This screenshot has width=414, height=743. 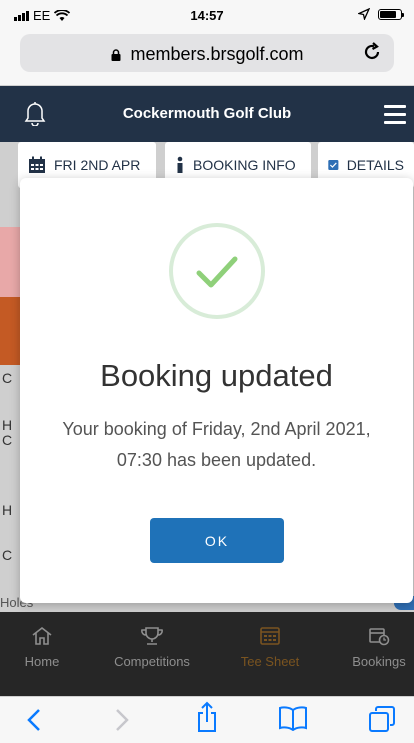 What do you see at coordinates (293, 718) in the screenshot?
I see `bookmarks-icon` at bounding box center [293, 718].